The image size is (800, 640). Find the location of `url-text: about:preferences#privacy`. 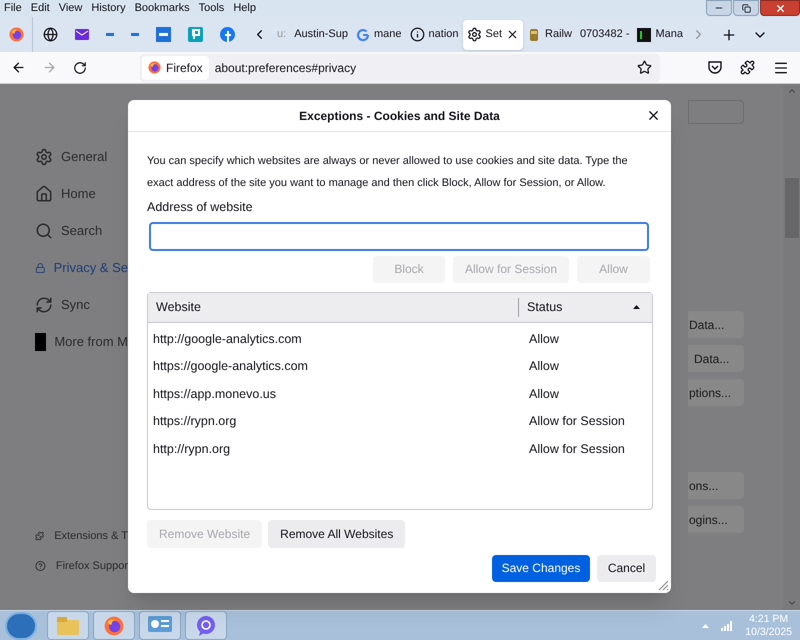

url-text: about:preferences#privacy is located at coordinates (286, 68).